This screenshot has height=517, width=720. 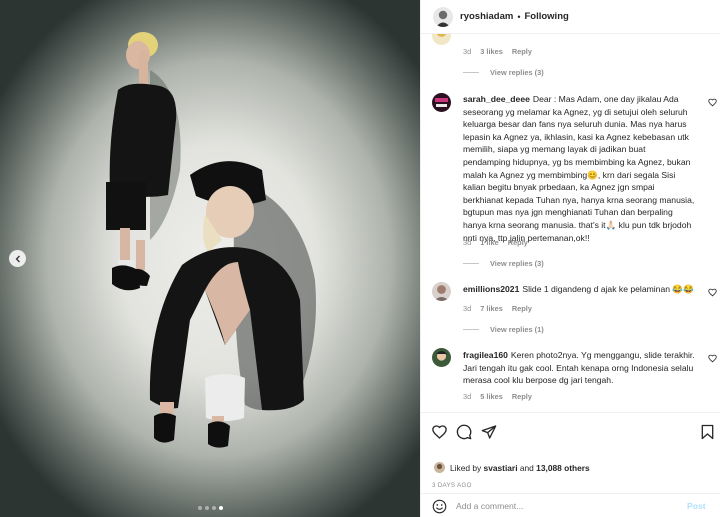 What do you see at coordinates (485, 355) in the screenshot?
I see `comment-username: fragilea160` at bounding box center [485, 355].